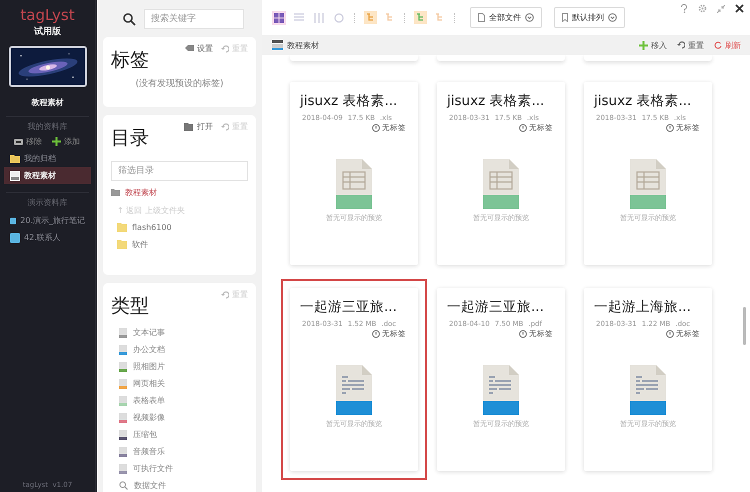 The width and height of the screenshot is (750, 492). Describe the element at coordinates (47, 175) in the screenshot. I see `library-item: 教程素材` at that location.